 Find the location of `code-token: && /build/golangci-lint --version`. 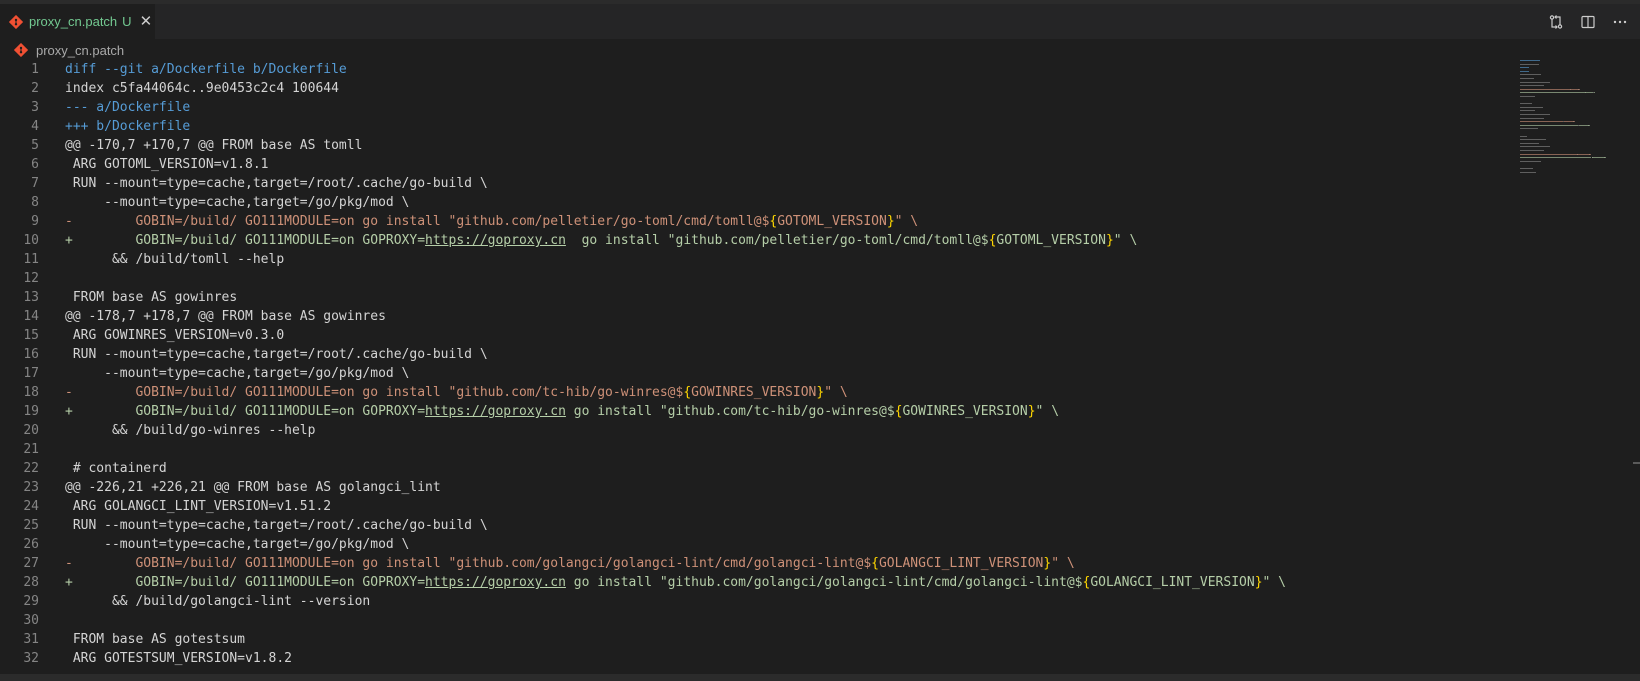

code-token: && /build/golangci-lint --version is located at coordinates (218, 601).